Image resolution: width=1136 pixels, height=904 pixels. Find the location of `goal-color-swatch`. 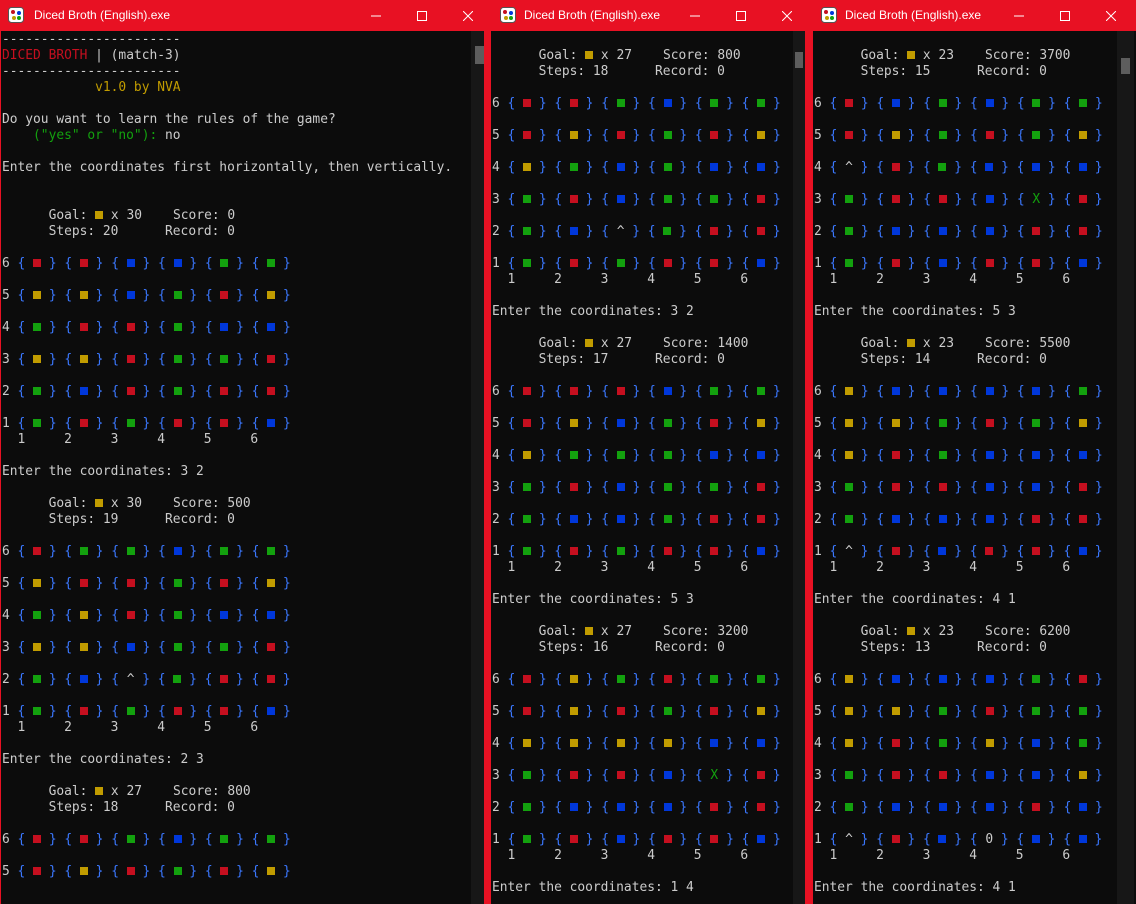

goal-color-swatch is located at coordinates (99, 791).